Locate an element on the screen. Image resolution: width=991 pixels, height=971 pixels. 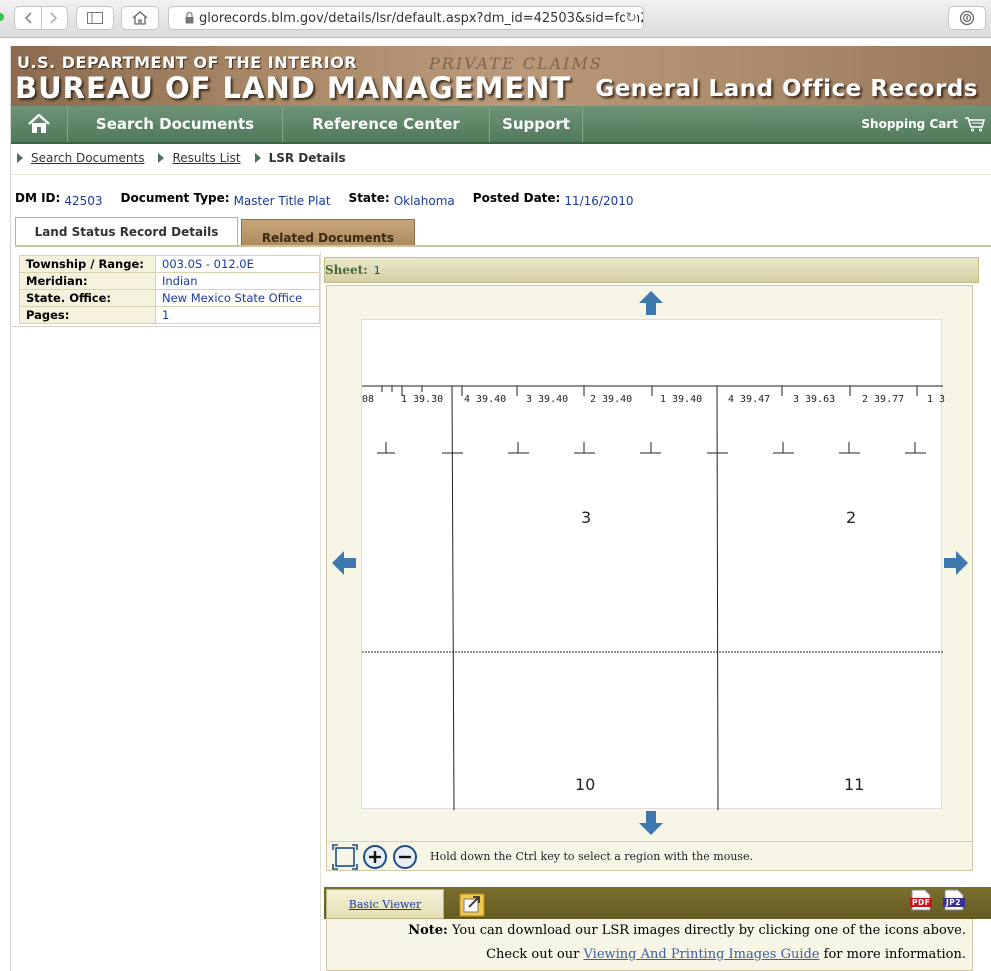
note-text-pre: Check out our is located at coordinates (533, 954).